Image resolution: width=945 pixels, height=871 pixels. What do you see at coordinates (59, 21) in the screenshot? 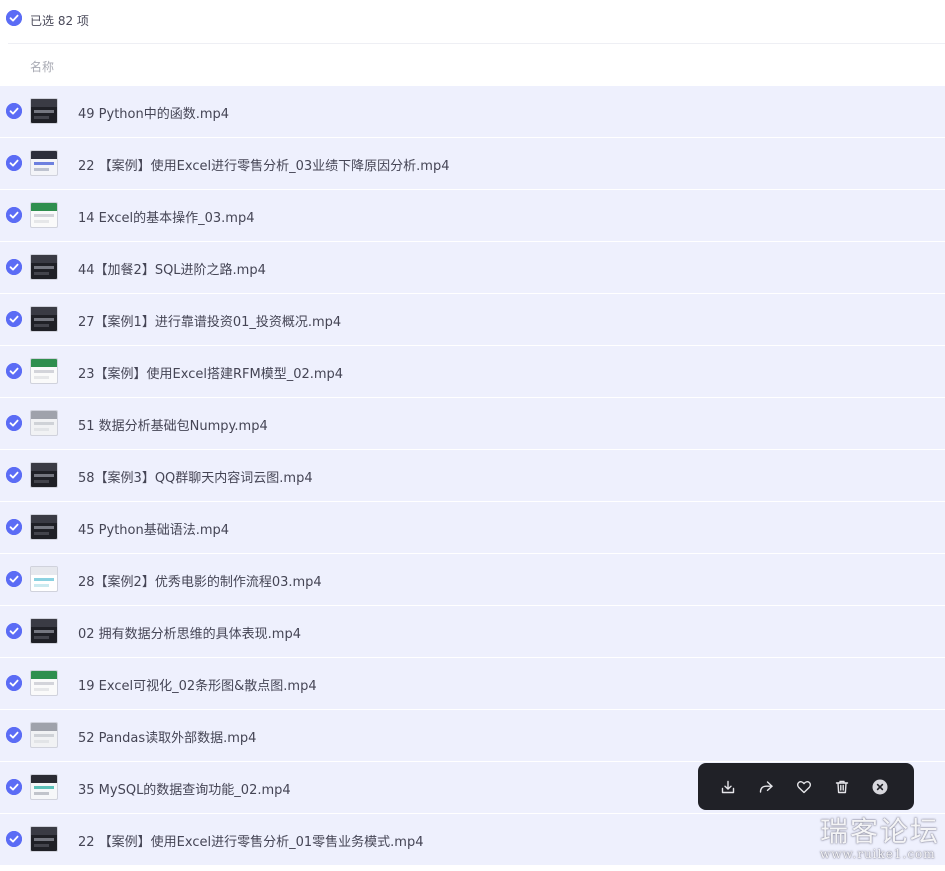
I see `selected-count-label: 已选 82 项` at bounding box center [59, 21].